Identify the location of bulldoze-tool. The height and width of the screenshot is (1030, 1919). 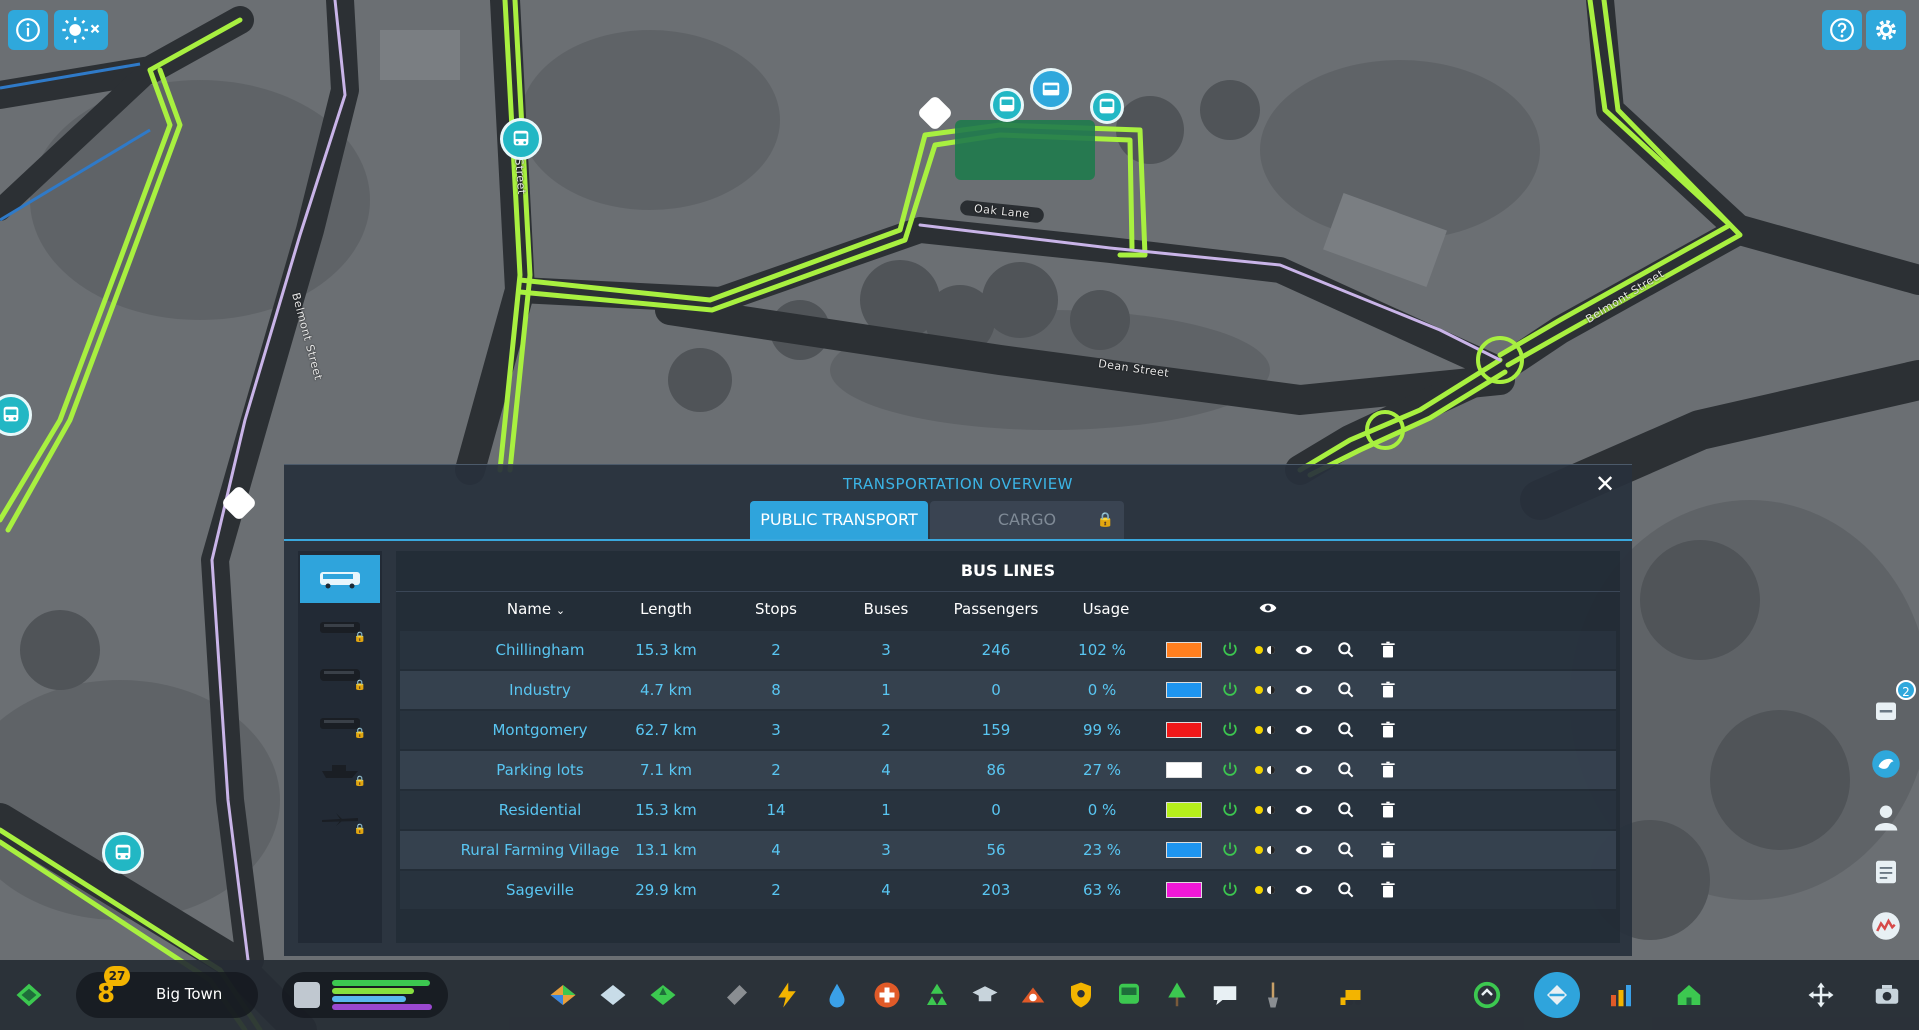
(1353, 995).